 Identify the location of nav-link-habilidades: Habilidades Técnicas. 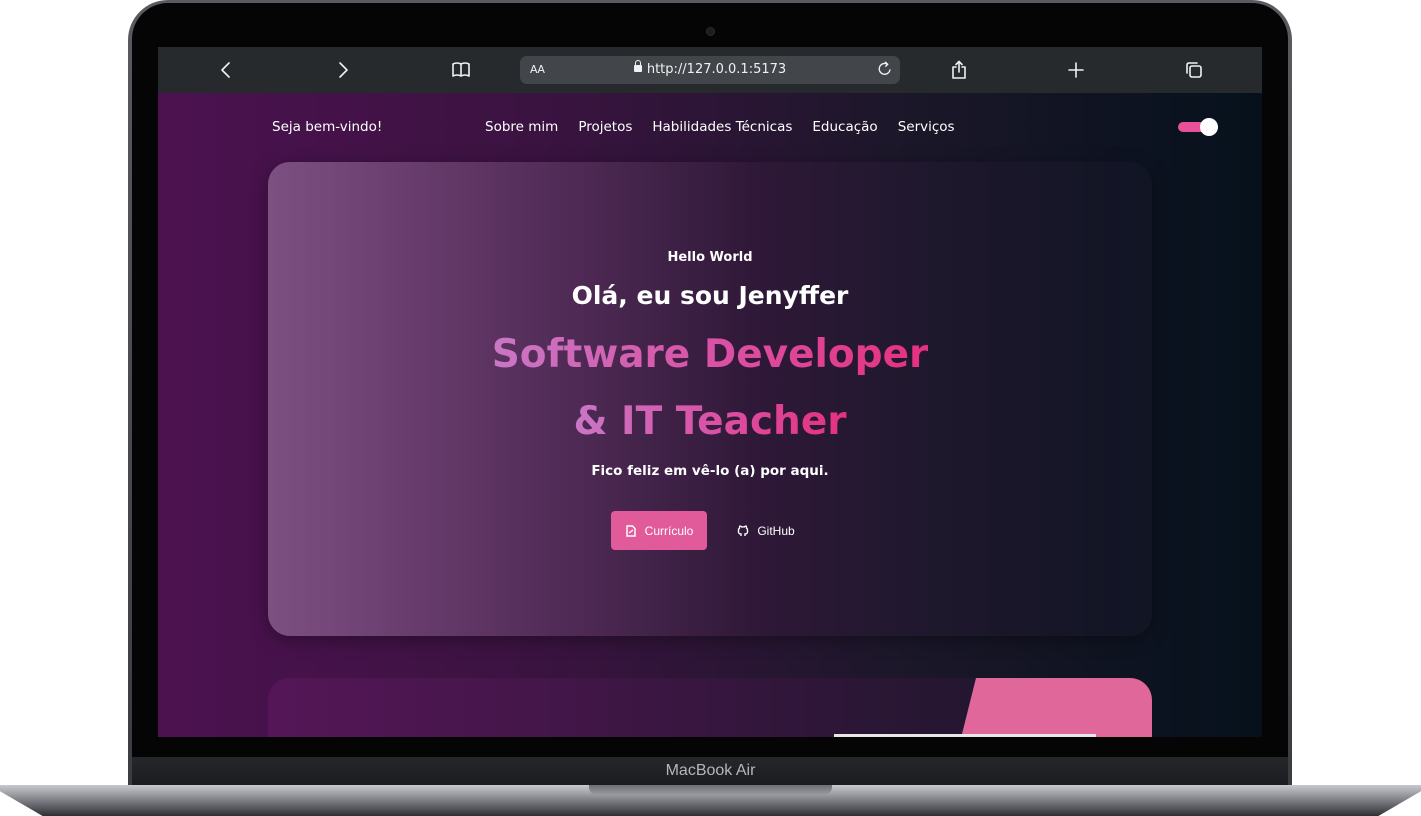
(722, 127).